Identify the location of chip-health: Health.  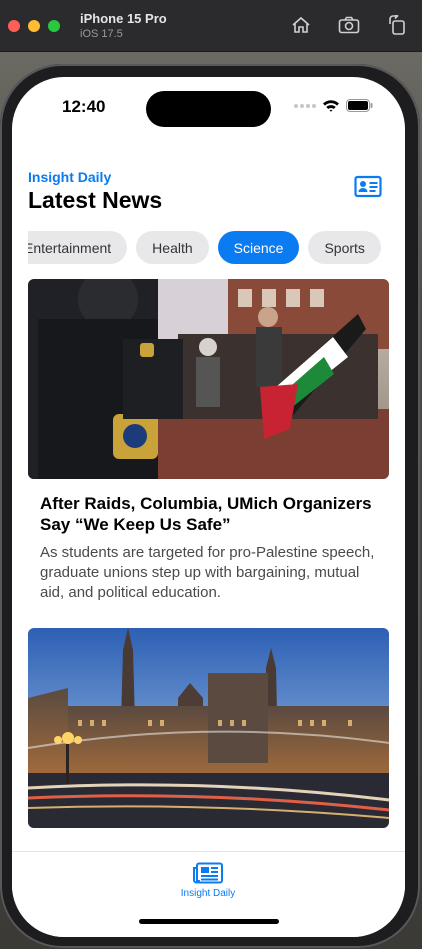
(172, 247).